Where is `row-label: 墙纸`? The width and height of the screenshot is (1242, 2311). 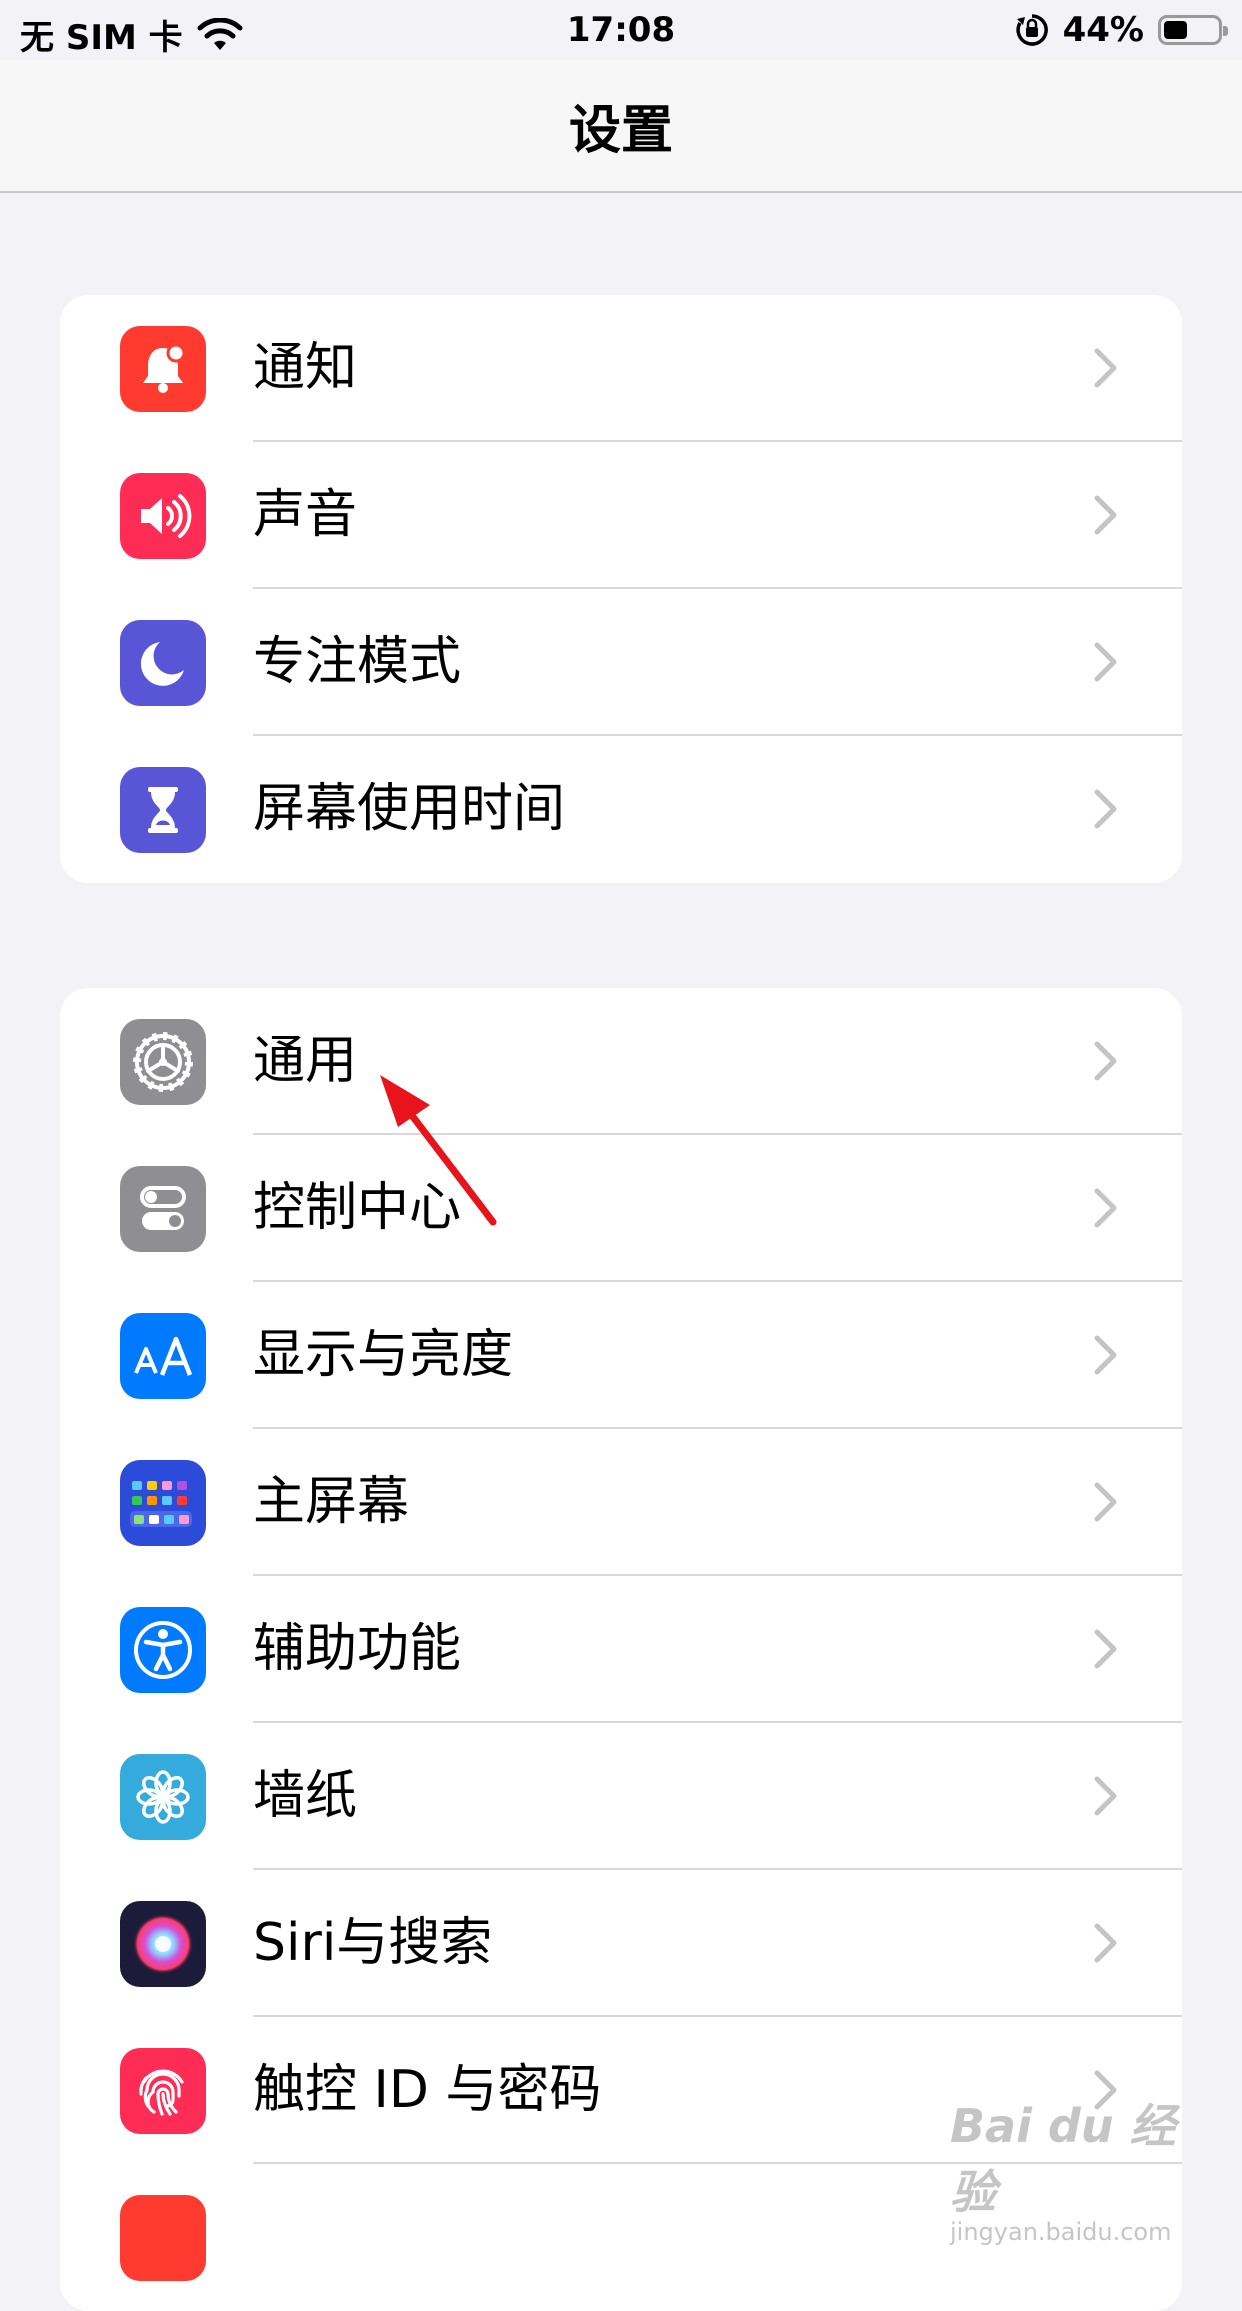
row-label: 墙纸 is located at coordinates (305, 1796).